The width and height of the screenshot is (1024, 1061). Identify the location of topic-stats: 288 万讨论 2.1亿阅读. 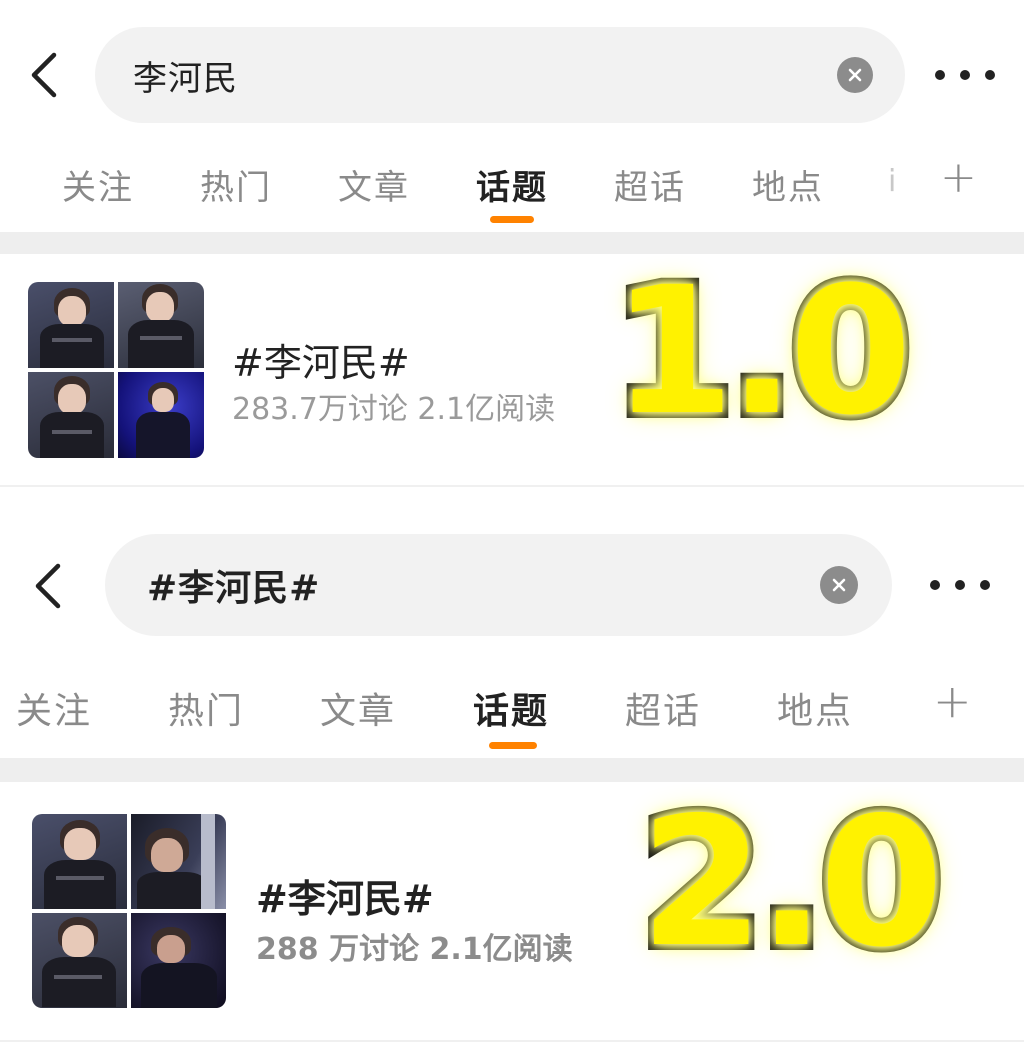
(414, 949).